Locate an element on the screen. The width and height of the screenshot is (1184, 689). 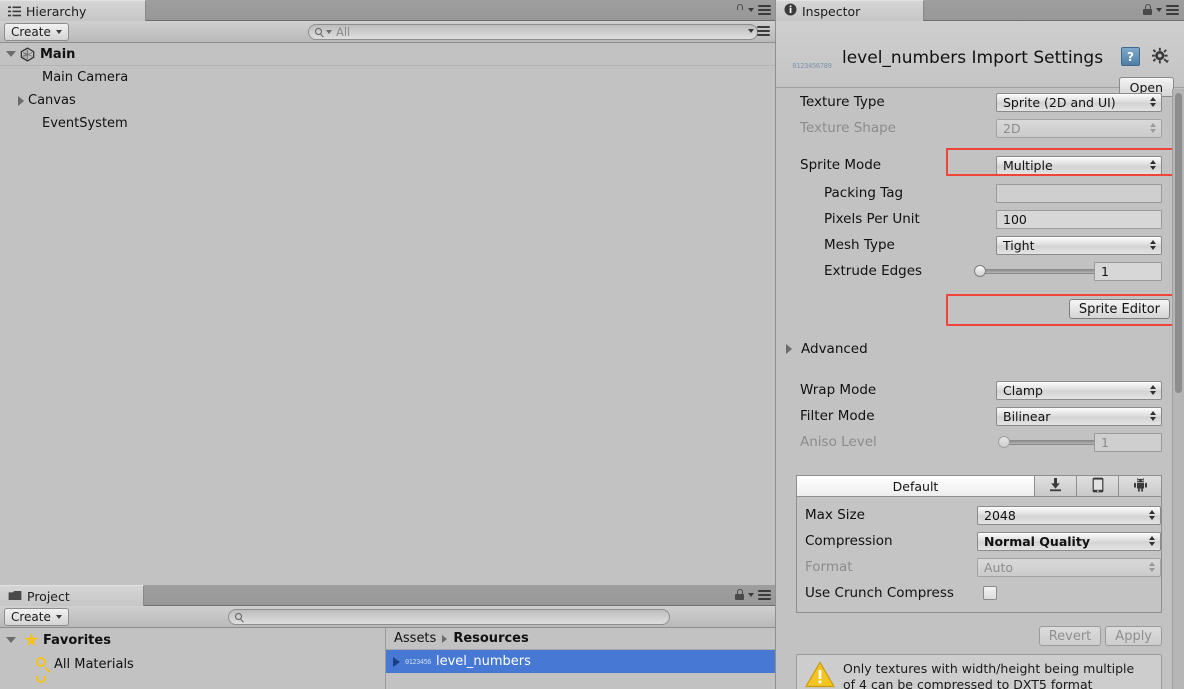
project-tabstrip: Project is located at coordinates (388, 595).